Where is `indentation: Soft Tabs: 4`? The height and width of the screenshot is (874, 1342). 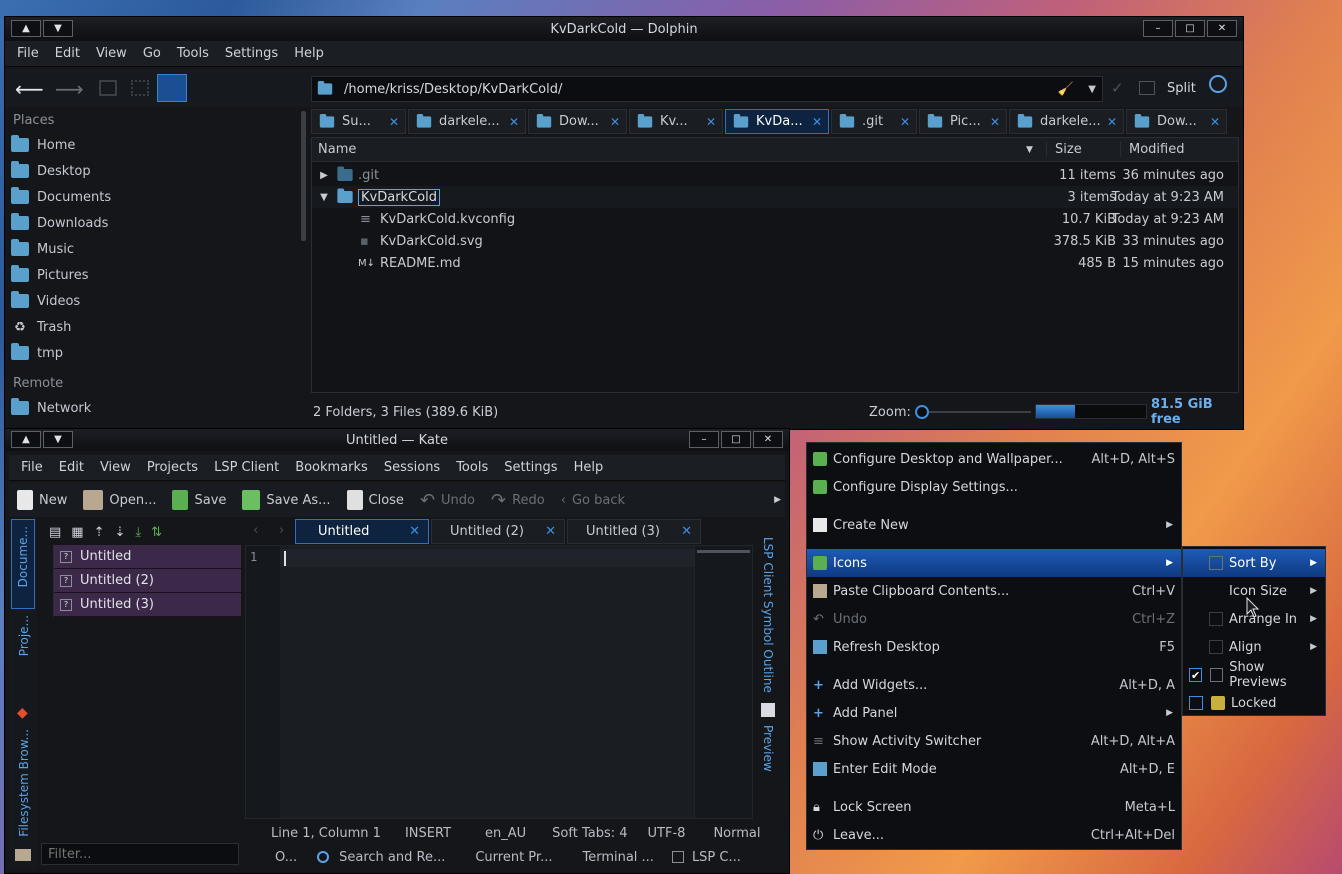 indentation: Soft Tabs: 4 is located at coordinates (589, 833).